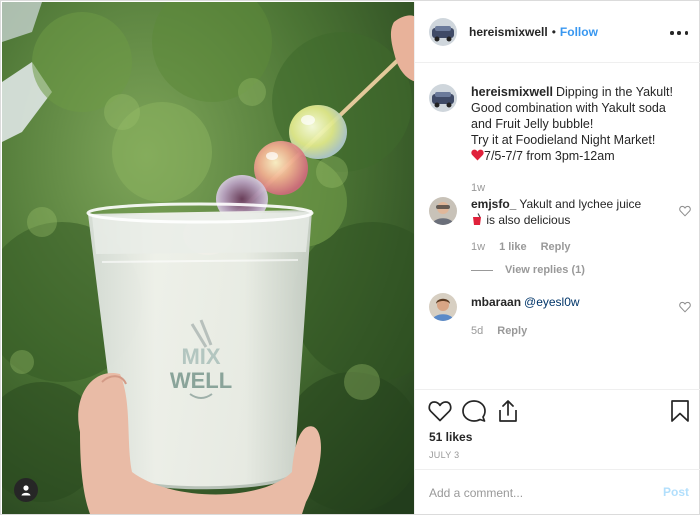  Describe the element at coordinates (444, 455) in the screenshot. I see `post-date: JULY 3` at that location.